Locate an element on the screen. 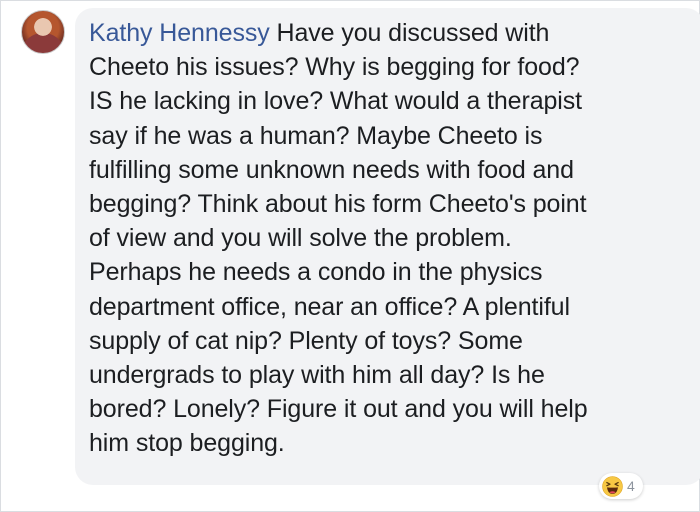 This screenshot has height=512, width=700. comment-line: of view and you will solve the problem. is located at coordinates (300, 238).